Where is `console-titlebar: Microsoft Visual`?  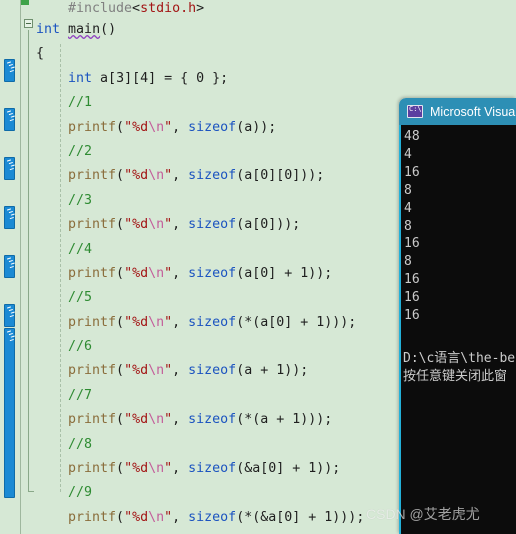
console-titlebar: Microsoft Visual is located at coordinates (457, 111).